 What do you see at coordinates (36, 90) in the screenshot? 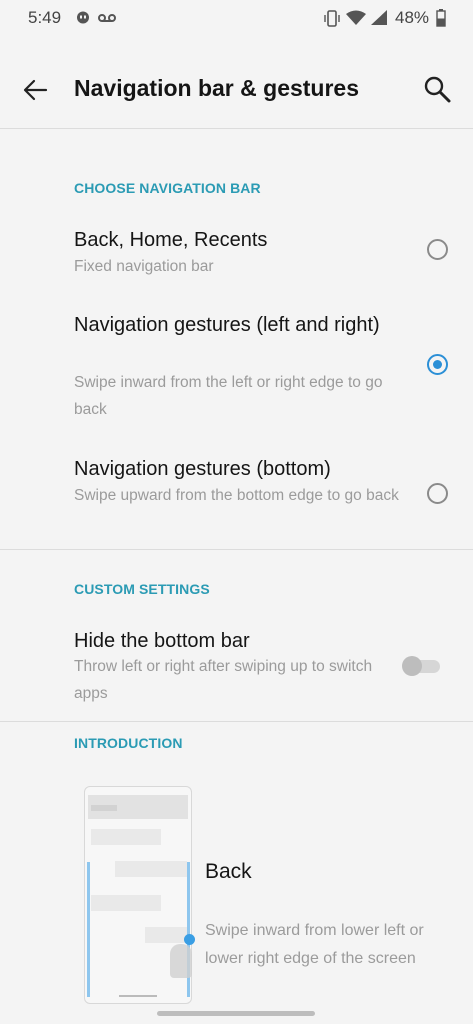
I see `back-arrow-icon` at bounding box center [36, 90].